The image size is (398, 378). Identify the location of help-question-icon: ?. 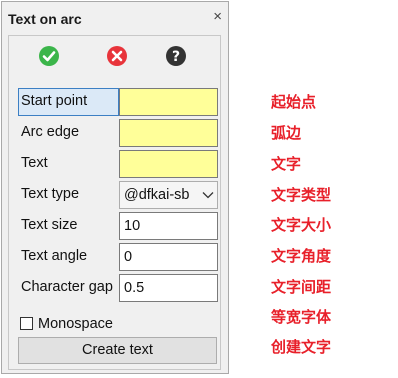
(176, 56).